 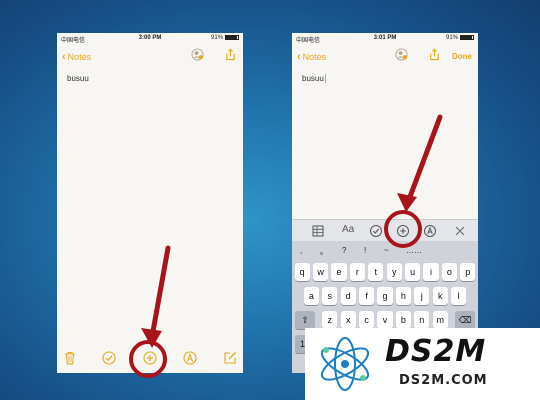 What do you see at coordinates (148, 359) in the screenshot?
I see `annotation-circle-left` at bounding box center [148, 359].